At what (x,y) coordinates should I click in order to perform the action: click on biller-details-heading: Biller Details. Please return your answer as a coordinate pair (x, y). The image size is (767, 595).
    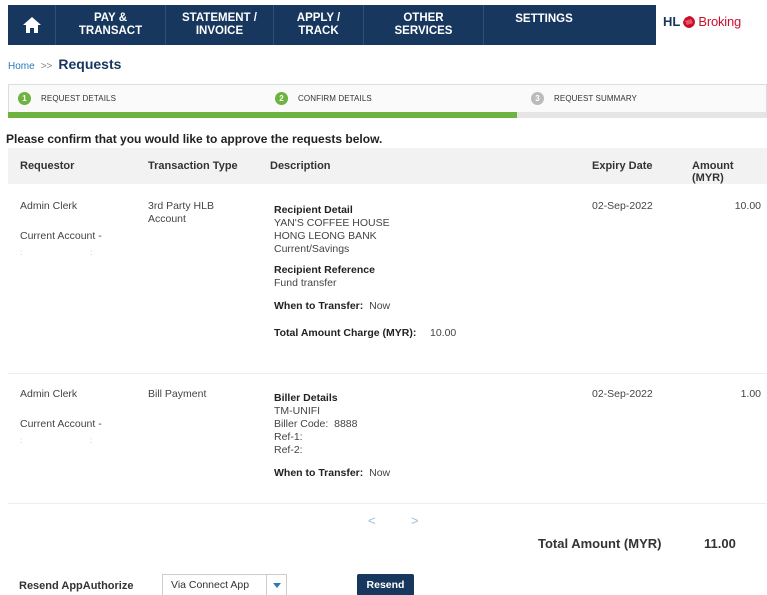
    Looking at the image, I should click on (306, 398).